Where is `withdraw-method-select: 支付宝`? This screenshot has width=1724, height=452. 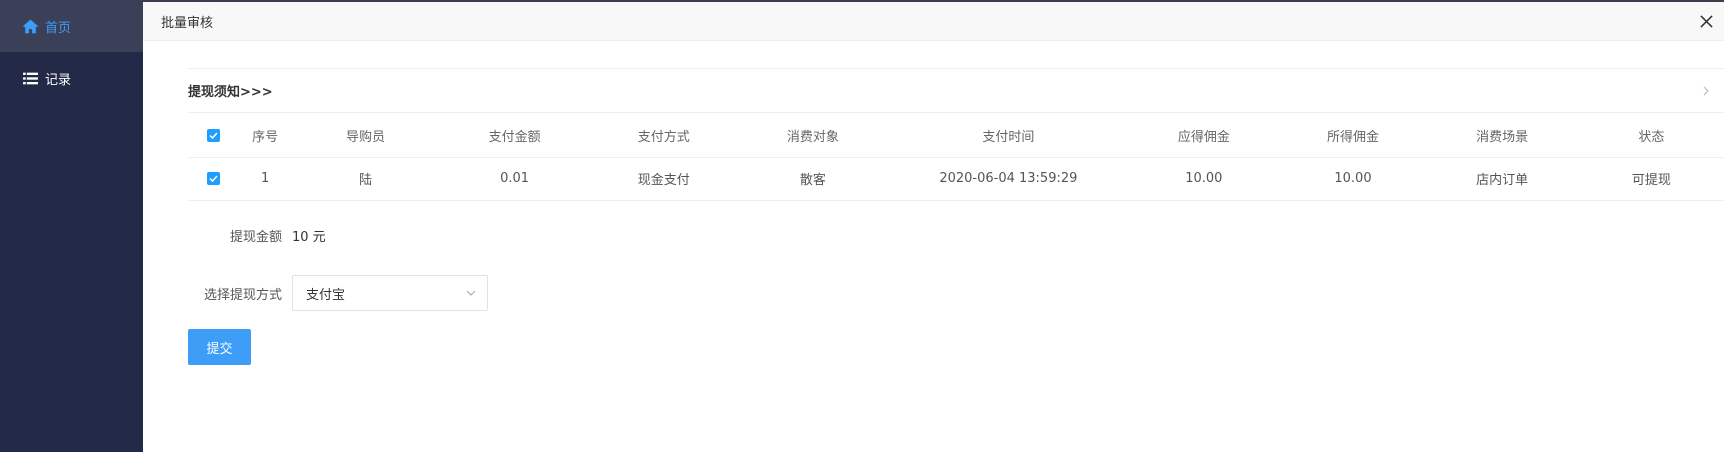
withdraw-method-select: 支付宝 is located at coordinates (390, 293).